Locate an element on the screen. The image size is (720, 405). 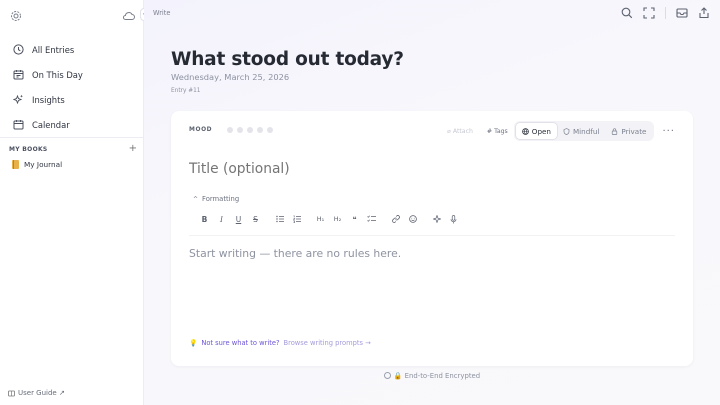
visibility-label: Private is located at coordinates (634, 131).